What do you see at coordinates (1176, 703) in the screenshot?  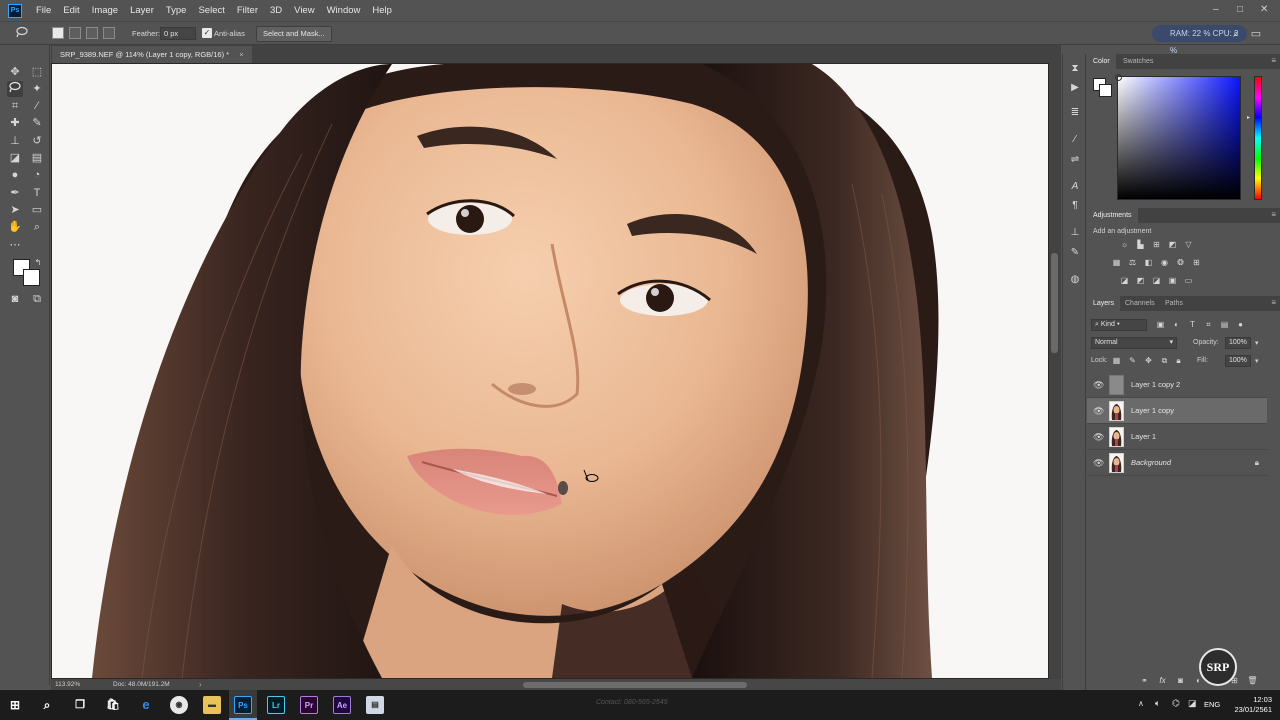 I see `network-icon: ⌬` at bounding box center [1176, 703].